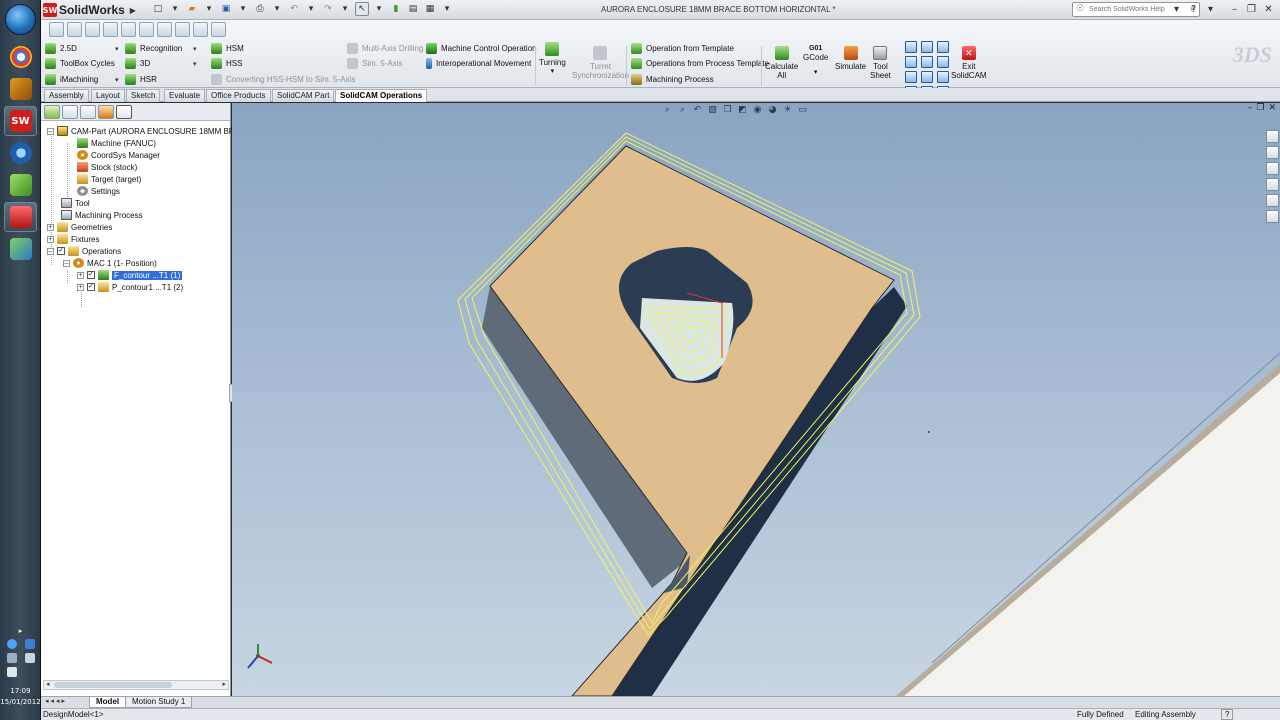 This screenshot has height=720, width=1280. What do you see at coordinates (757, 110) in the screenshot?
I see `hide-show-items-icon: ◉` at bounding box center [757, 110].